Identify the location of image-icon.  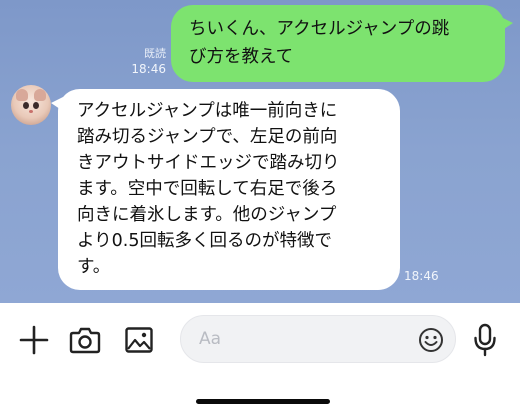
(139, 340).